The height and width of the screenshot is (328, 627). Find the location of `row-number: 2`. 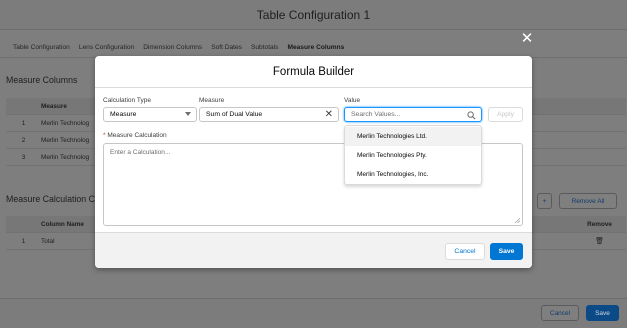

row-number: 2 is located at coordinates (23, 140).